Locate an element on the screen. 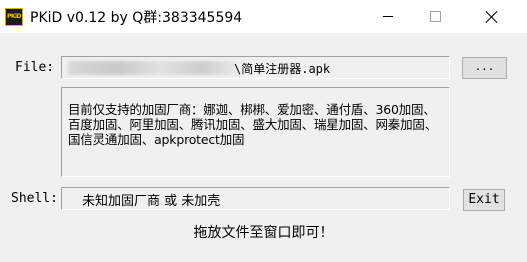  title-bar: PKiD PKiD v0.12 by Q群:383345594 is located at coordinates (263, 16).